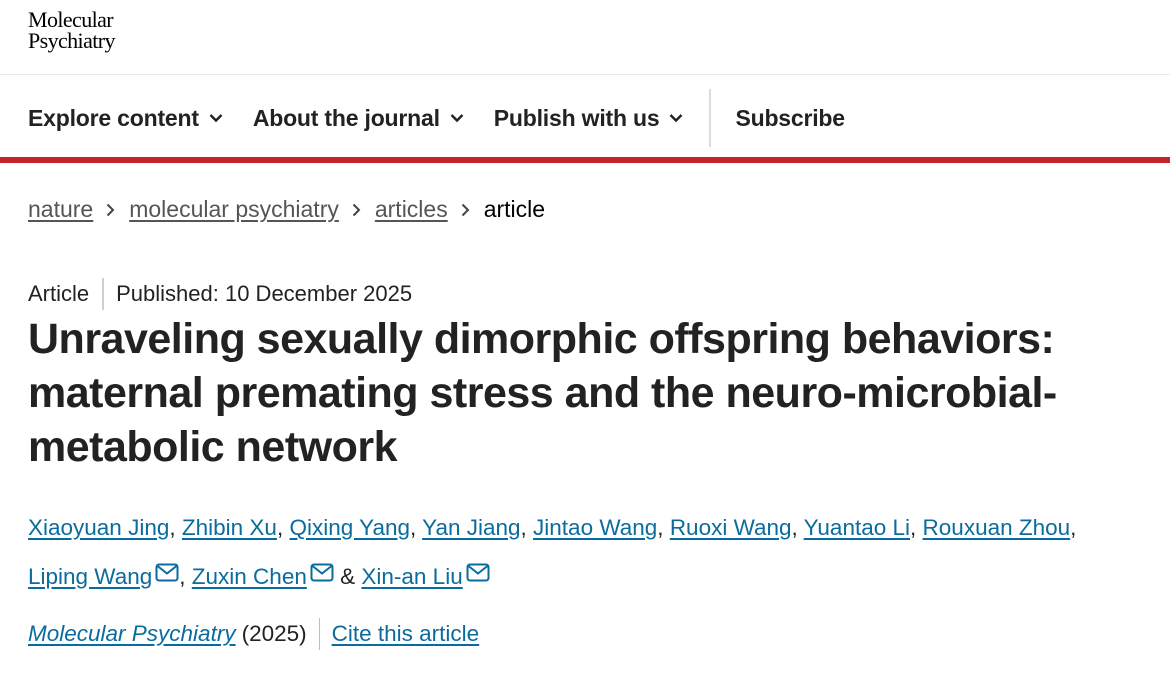  Describe the element at coordinates (59, 293) in the screenshot. I see `article-type: Article` at that location.